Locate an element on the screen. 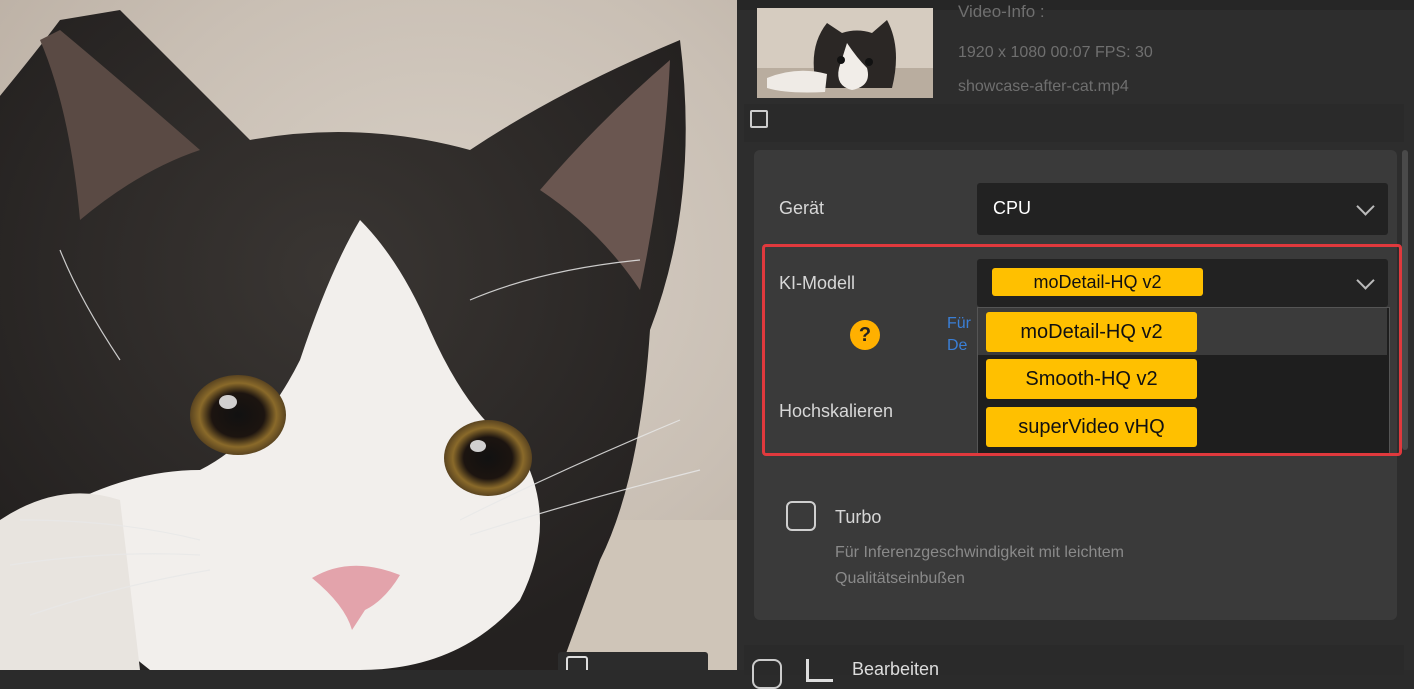  edit-icon is located at coordinates (819, 670).